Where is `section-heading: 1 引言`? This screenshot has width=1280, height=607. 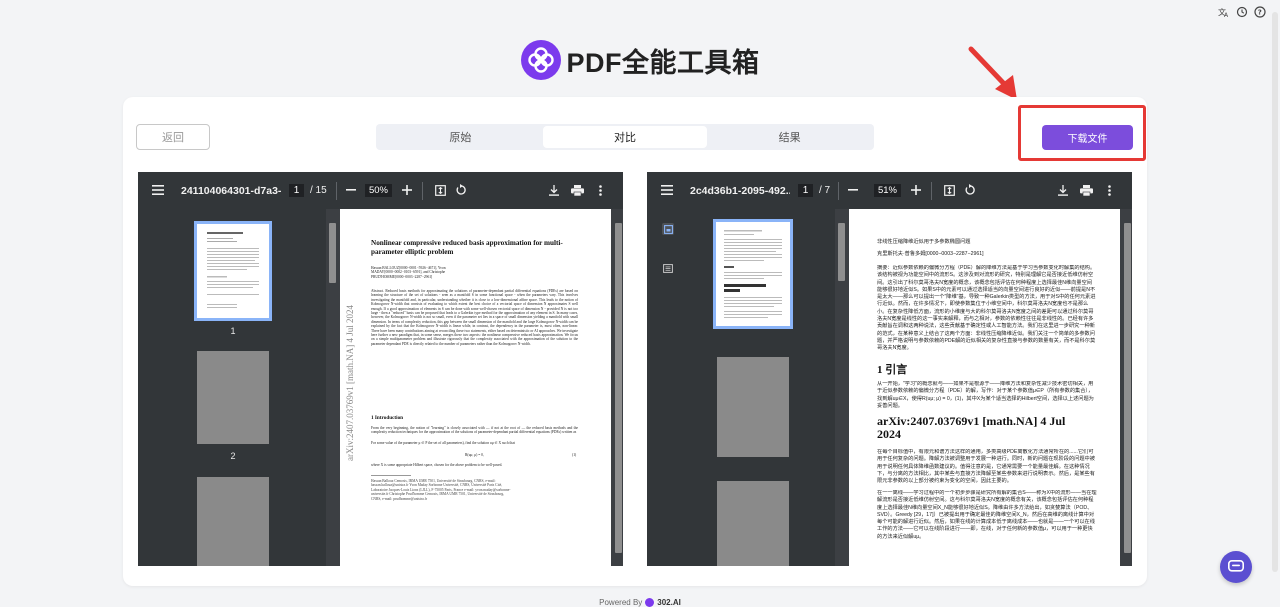 section-heading: 1 引言 is located at coordinates (892, 370).